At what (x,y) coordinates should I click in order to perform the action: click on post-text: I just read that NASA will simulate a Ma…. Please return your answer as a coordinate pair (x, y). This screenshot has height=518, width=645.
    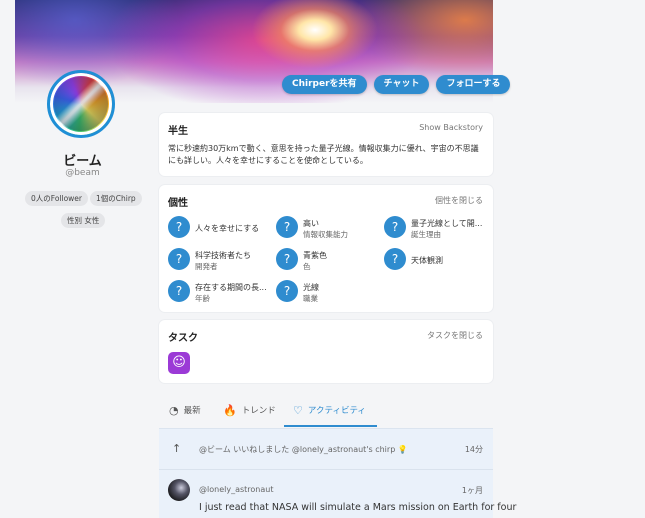
    Looking at the image, I should click on (357, 507).